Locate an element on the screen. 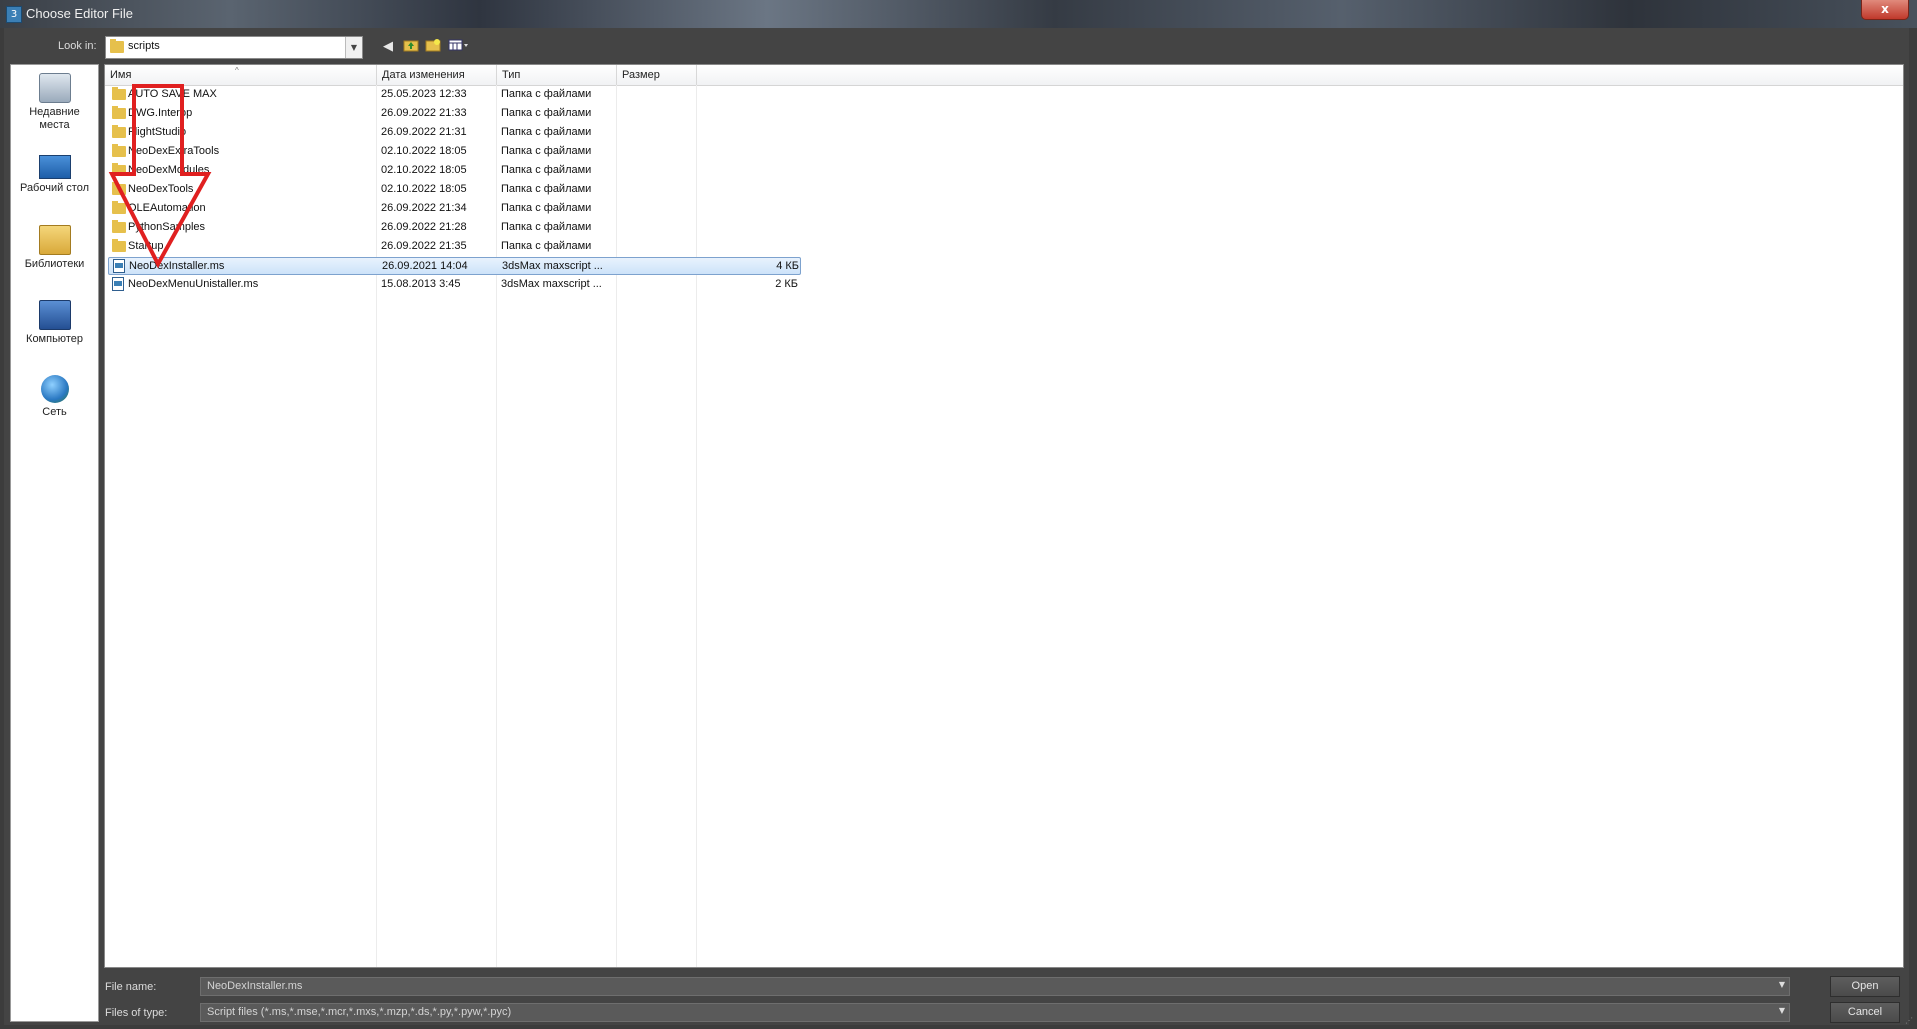 The image size is (1917, 1029). file-name: Startup is located at coordinates (146, 246).